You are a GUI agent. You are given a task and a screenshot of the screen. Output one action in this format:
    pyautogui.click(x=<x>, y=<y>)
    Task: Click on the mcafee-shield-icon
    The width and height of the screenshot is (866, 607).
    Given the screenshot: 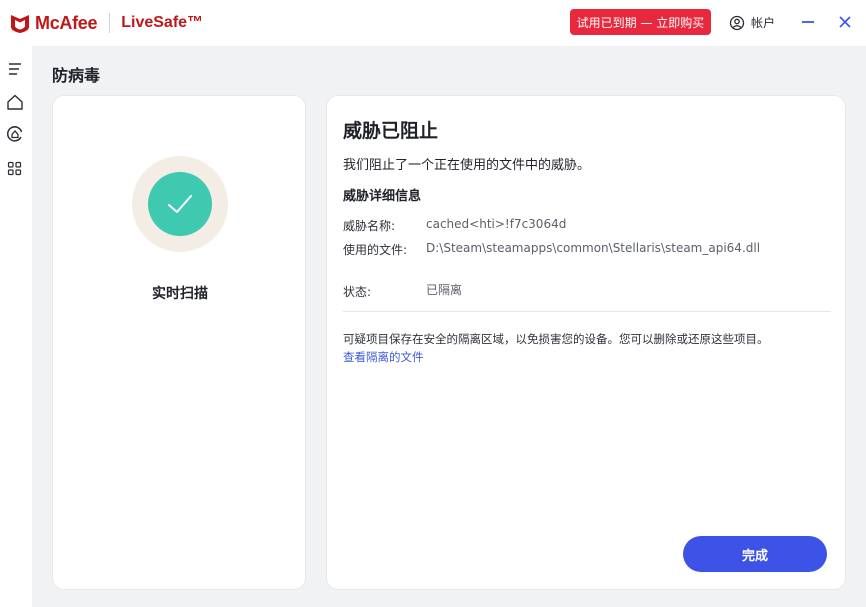 What is the action you would take?
    pyautogui.click(x=20, y=24)
    